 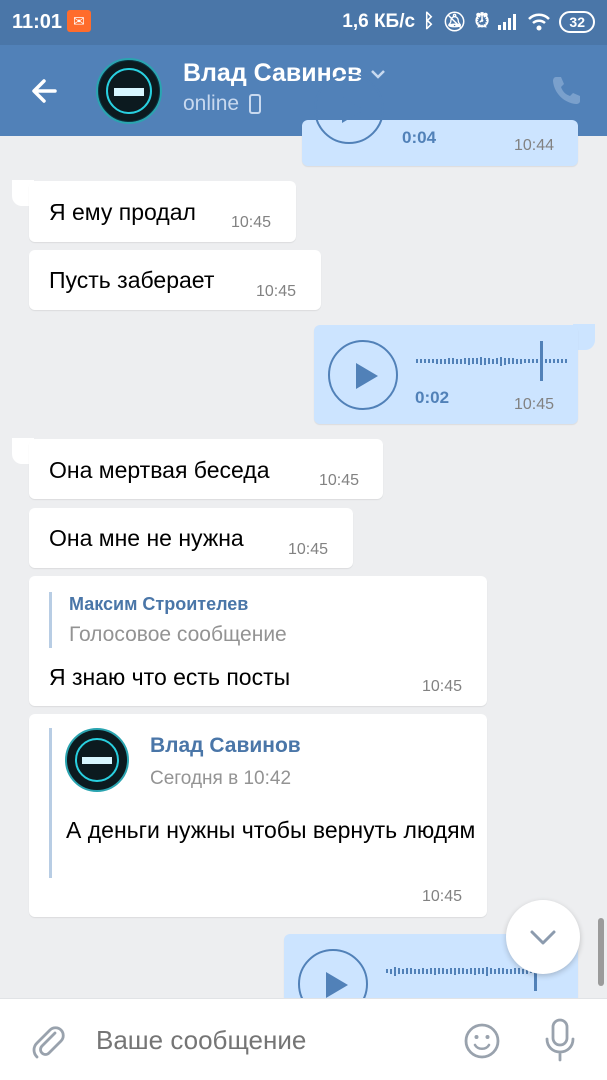 What do you see at coordinates (566, 90) in the screenshot?
I see `phone-icon` at bounding box center [566, 90].